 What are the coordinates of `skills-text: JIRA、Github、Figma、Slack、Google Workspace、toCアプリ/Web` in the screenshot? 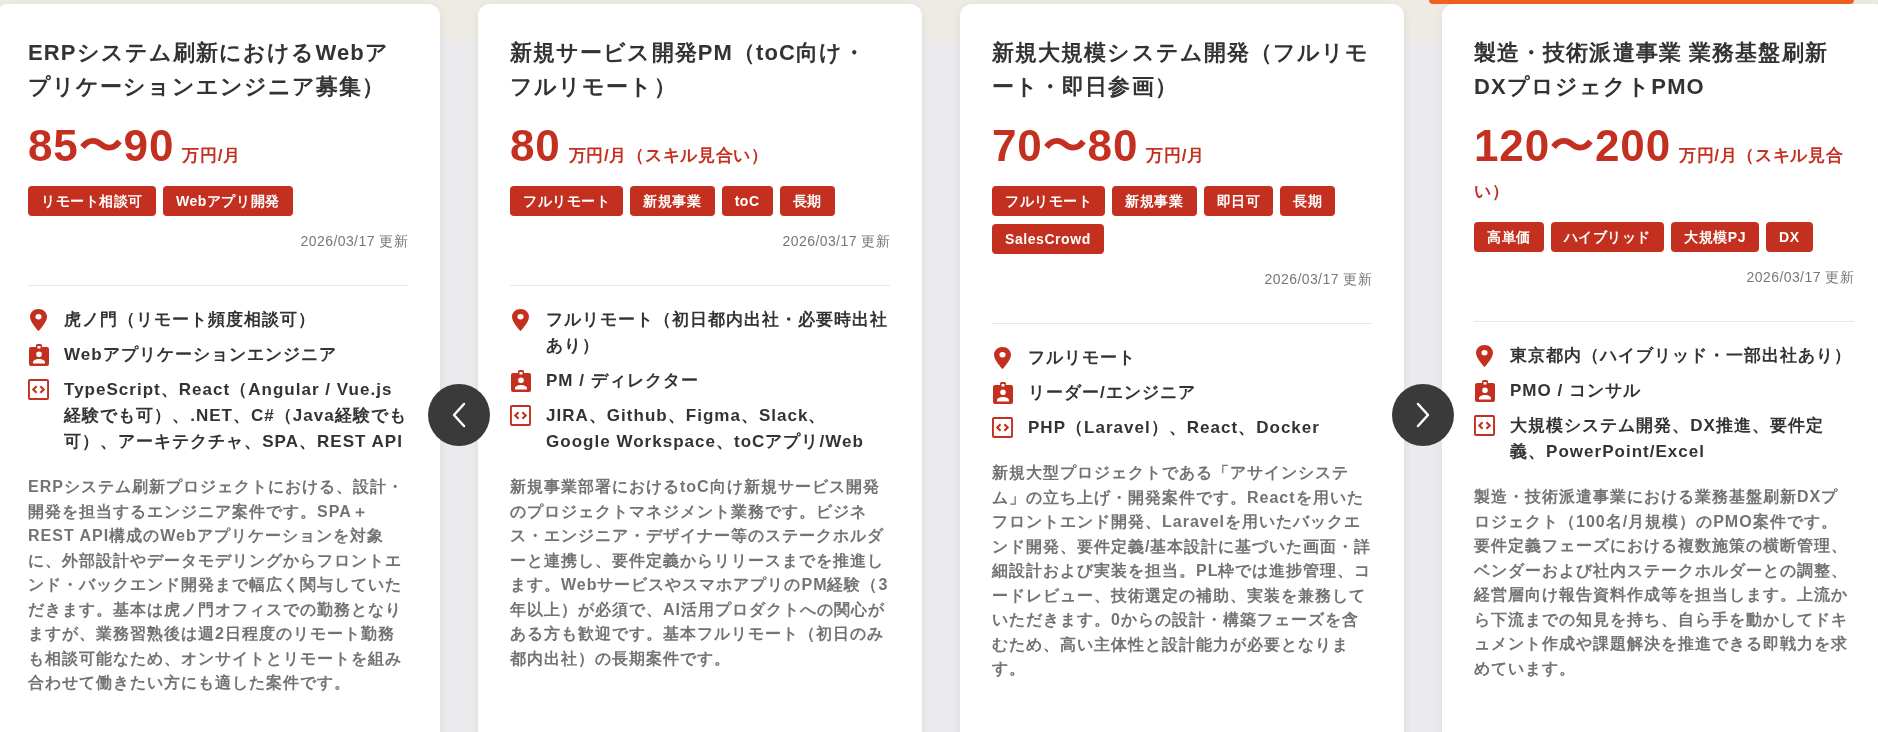 It's located at (705, 429).